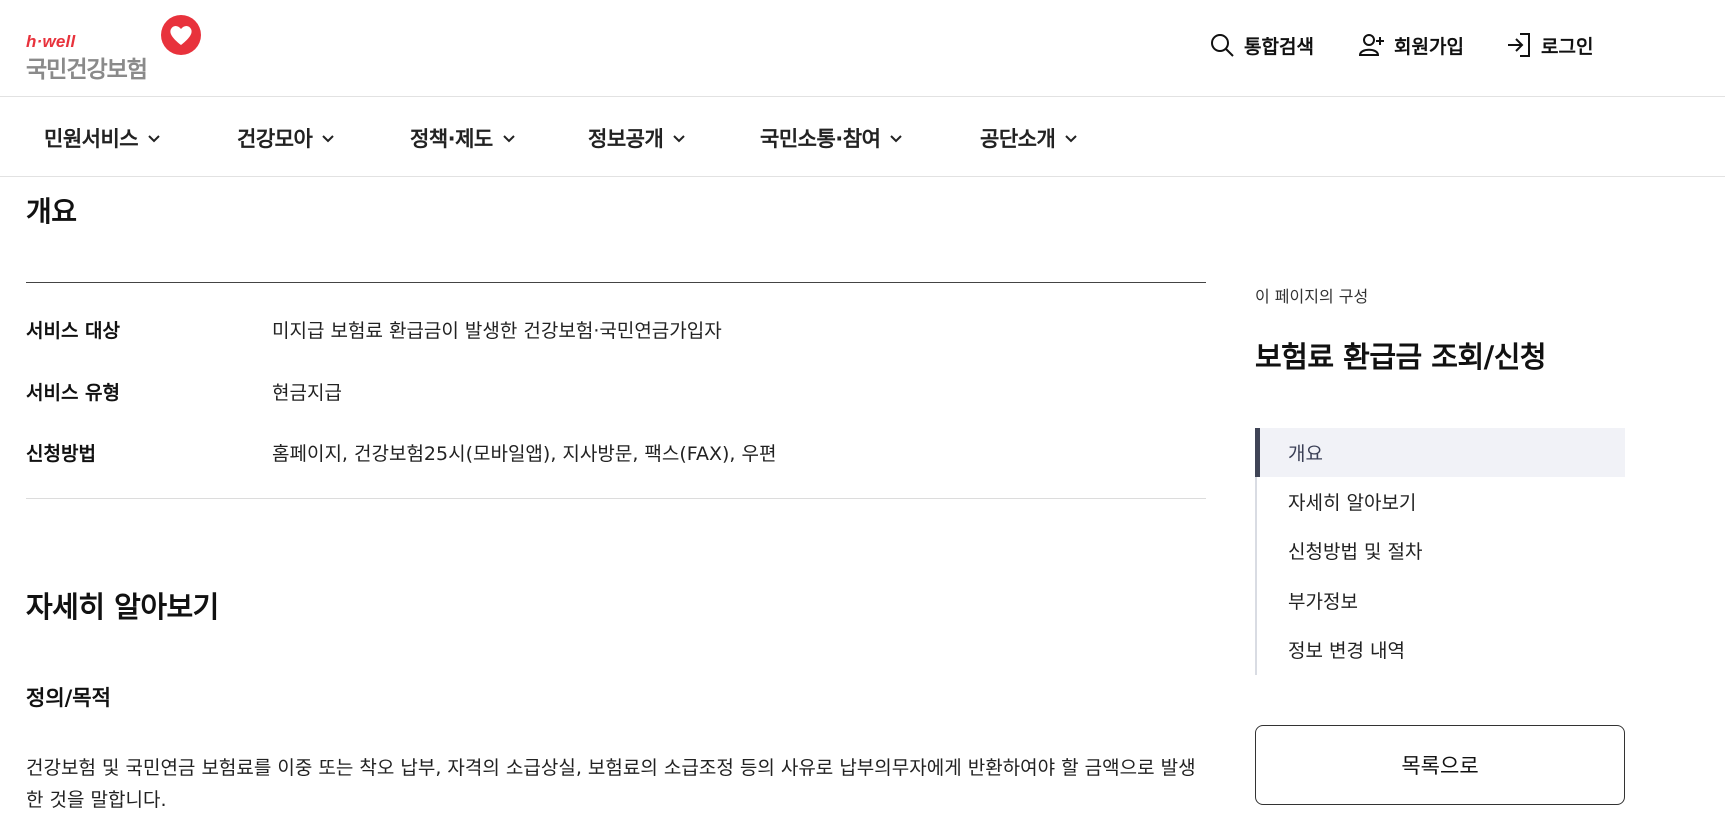 The image size is (1725, 817). I want to click on toc-page-title: 보험료 환급금 조회/신청, so click(1401, 357).